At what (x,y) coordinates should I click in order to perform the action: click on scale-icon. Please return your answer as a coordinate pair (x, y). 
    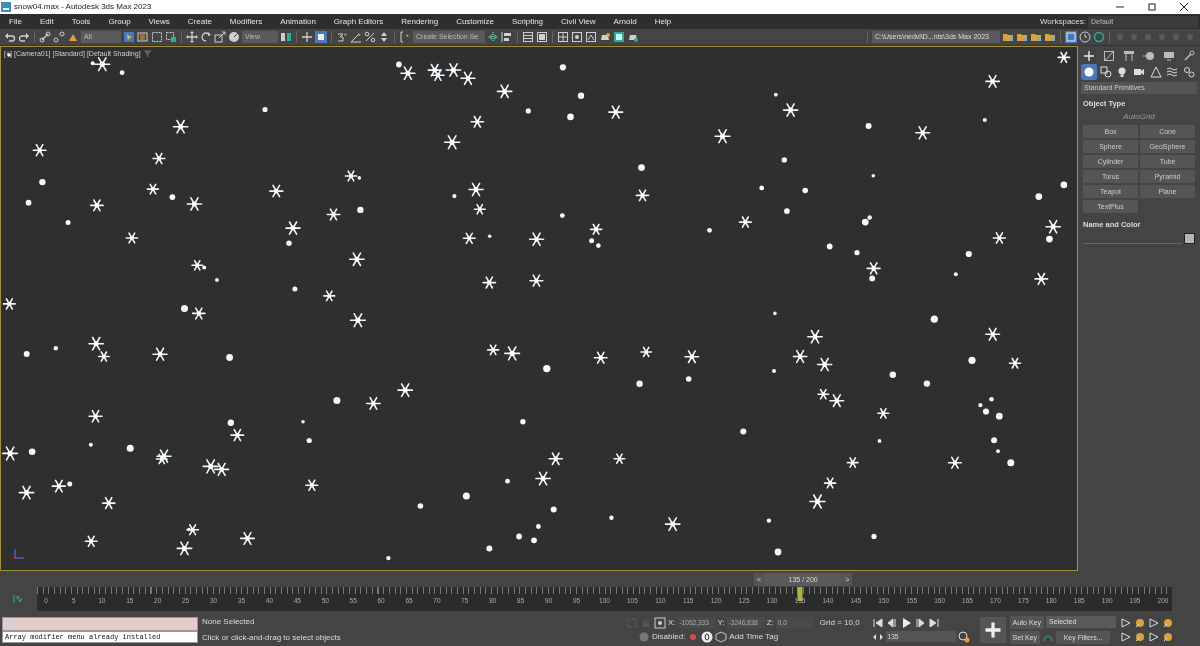
    Looking at the image, I should click on (220, 37).